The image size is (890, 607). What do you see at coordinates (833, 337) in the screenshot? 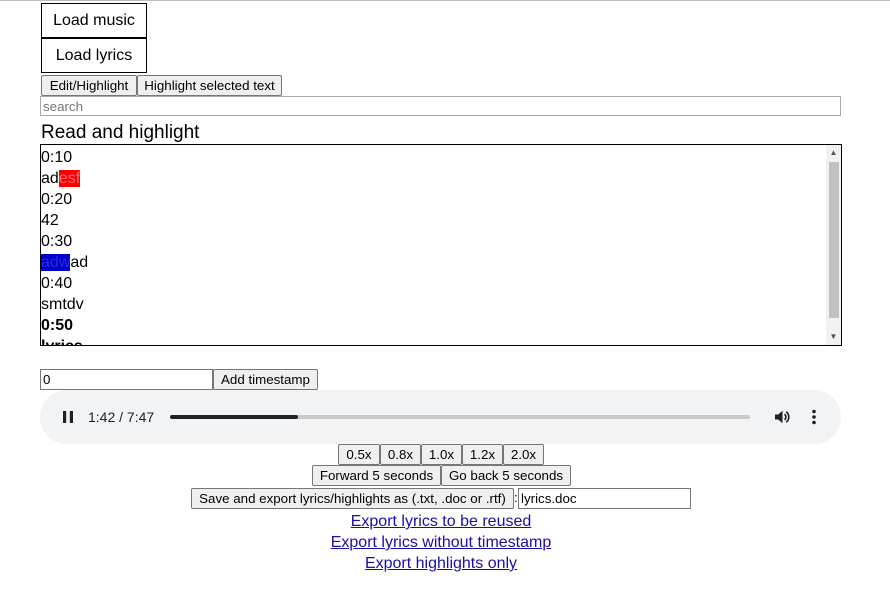
I see `scroll-down-icon: ▼` at bounding box center [833, 337].